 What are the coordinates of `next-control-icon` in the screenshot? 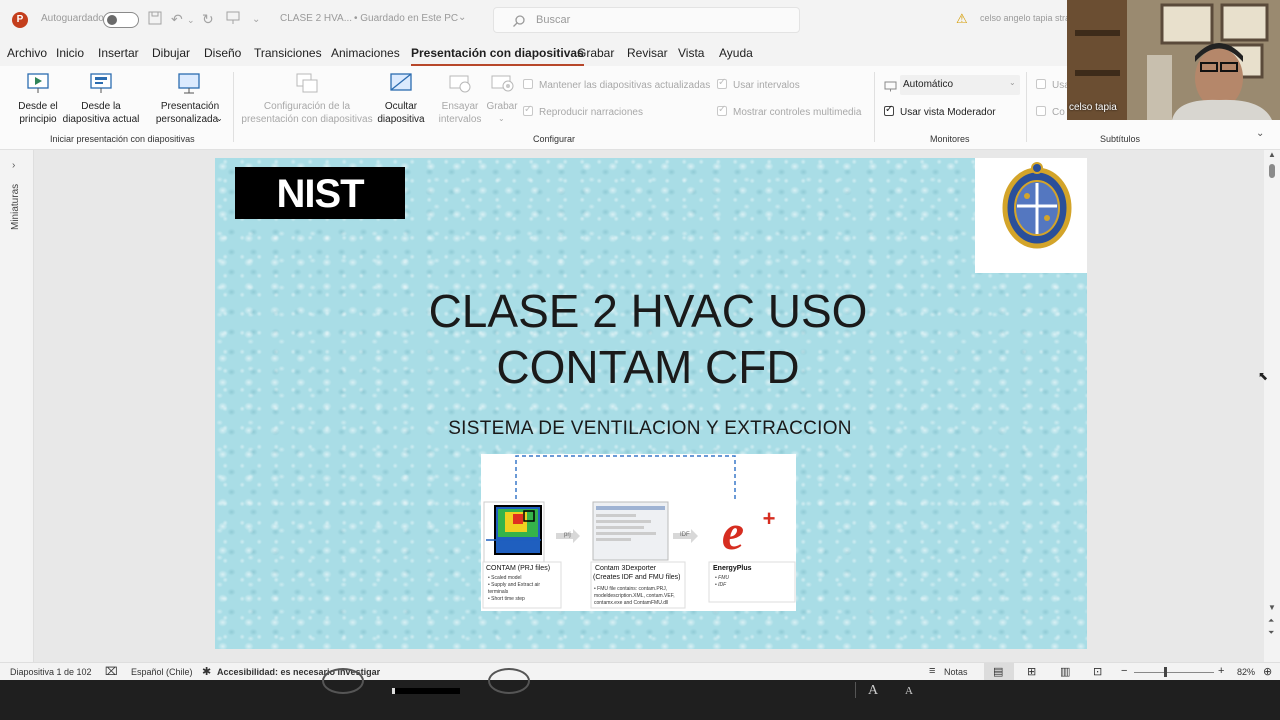 It's located at (509, 681).